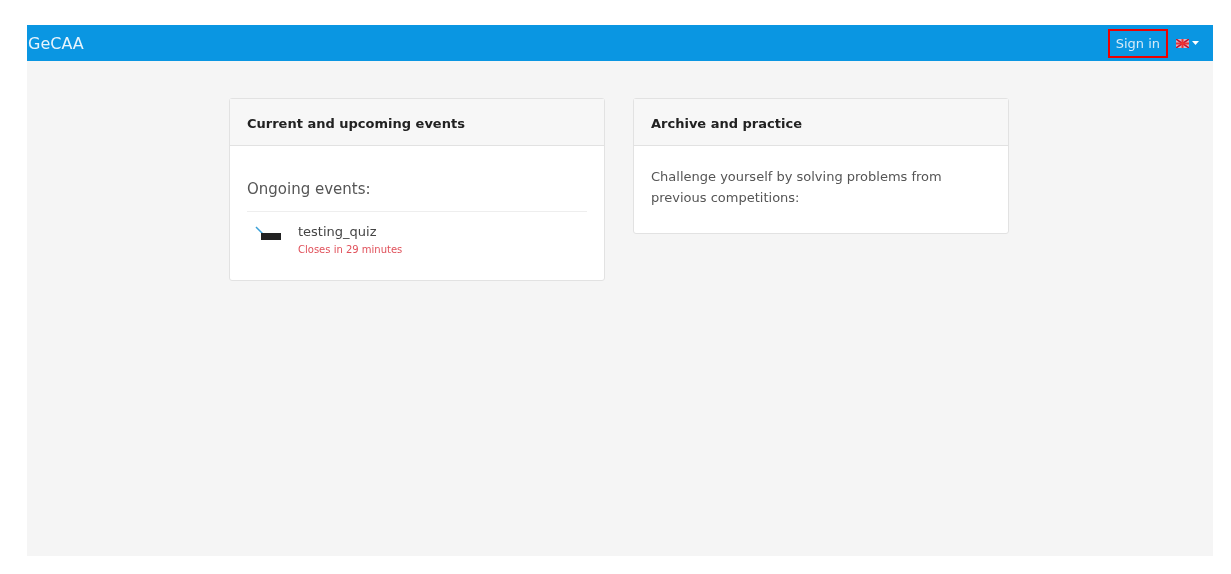 Image resolution: width=1231 pixels, height=574 pixels. I want to click on event-logo-icon, so click(269, 234).